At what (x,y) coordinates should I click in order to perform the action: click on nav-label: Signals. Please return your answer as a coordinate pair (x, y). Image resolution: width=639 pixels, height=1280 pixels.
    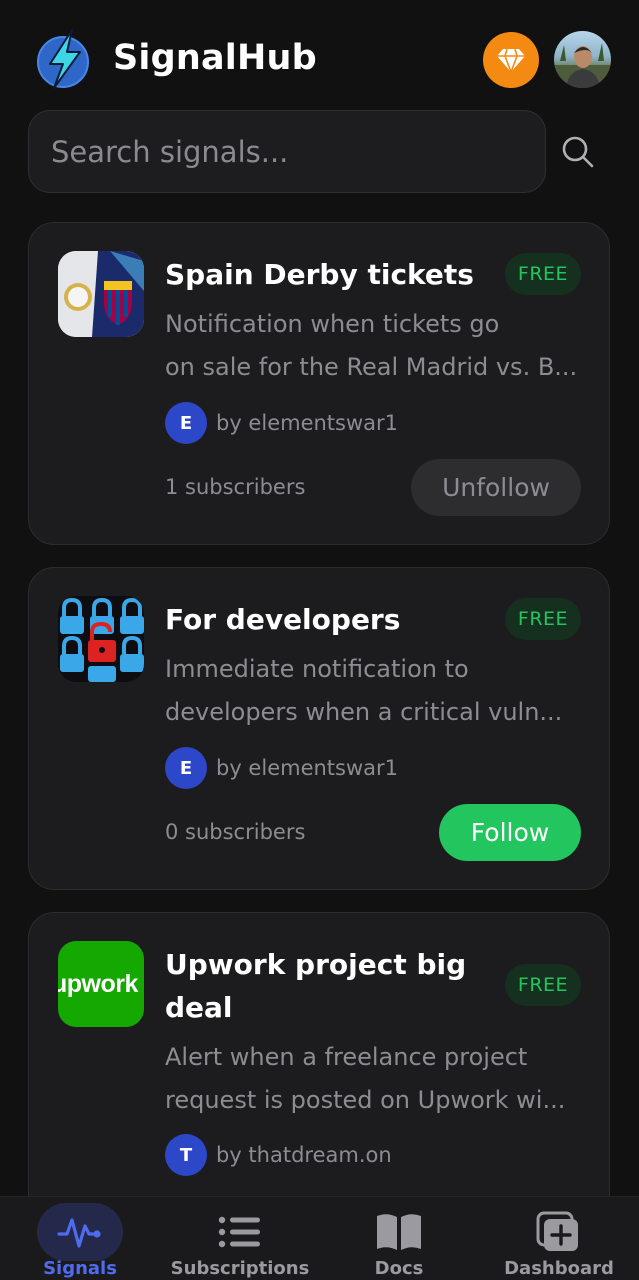
    Looking at the image, I should click on (80, 1268).